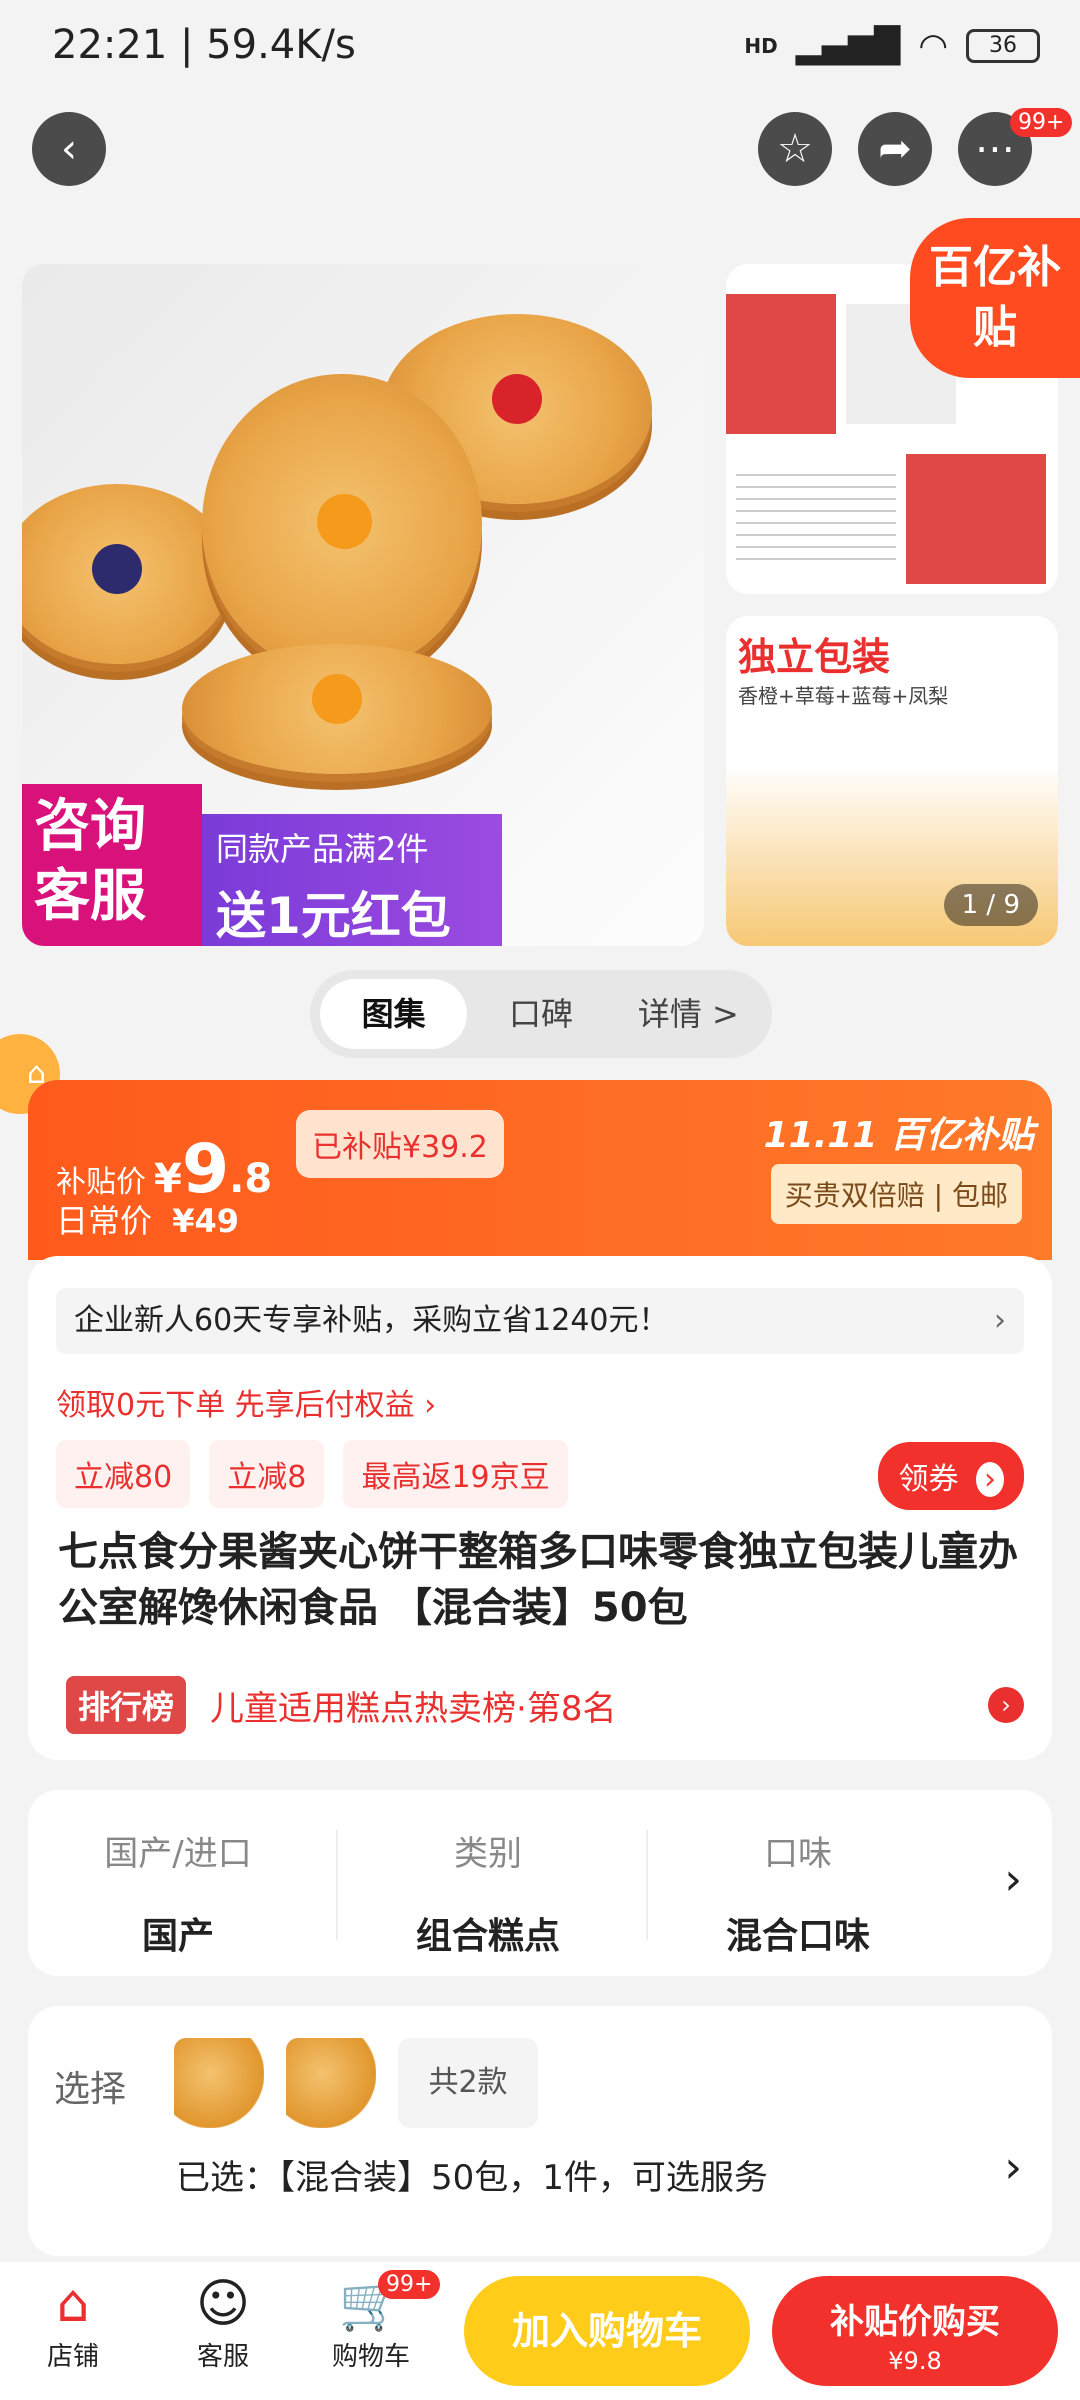 This screenshot has height=2400, width=1080. What do you see at coordinates (468, 2083) in the screenshot?
I see `variant-count: 共2款` at bounding box center [468, 2083].